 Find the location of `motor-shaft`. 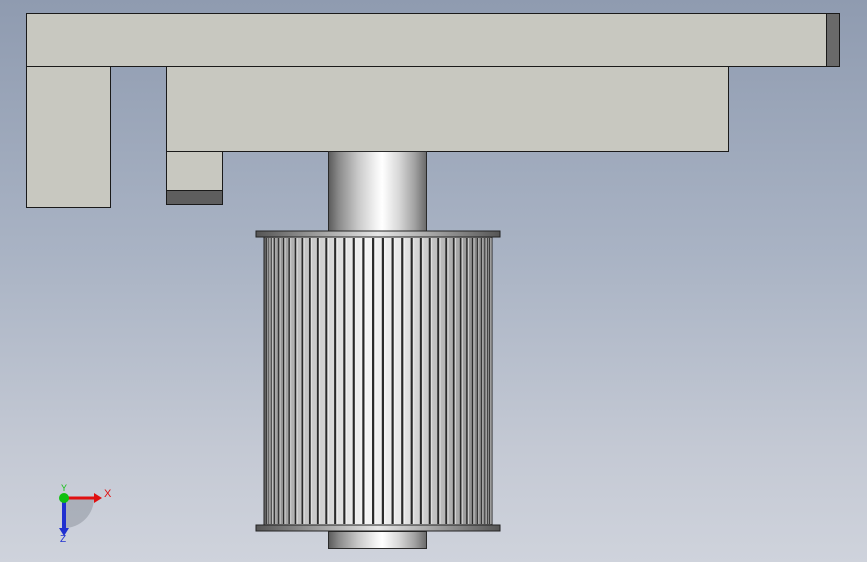

motor-shaft is located at coordinates (377, 191).